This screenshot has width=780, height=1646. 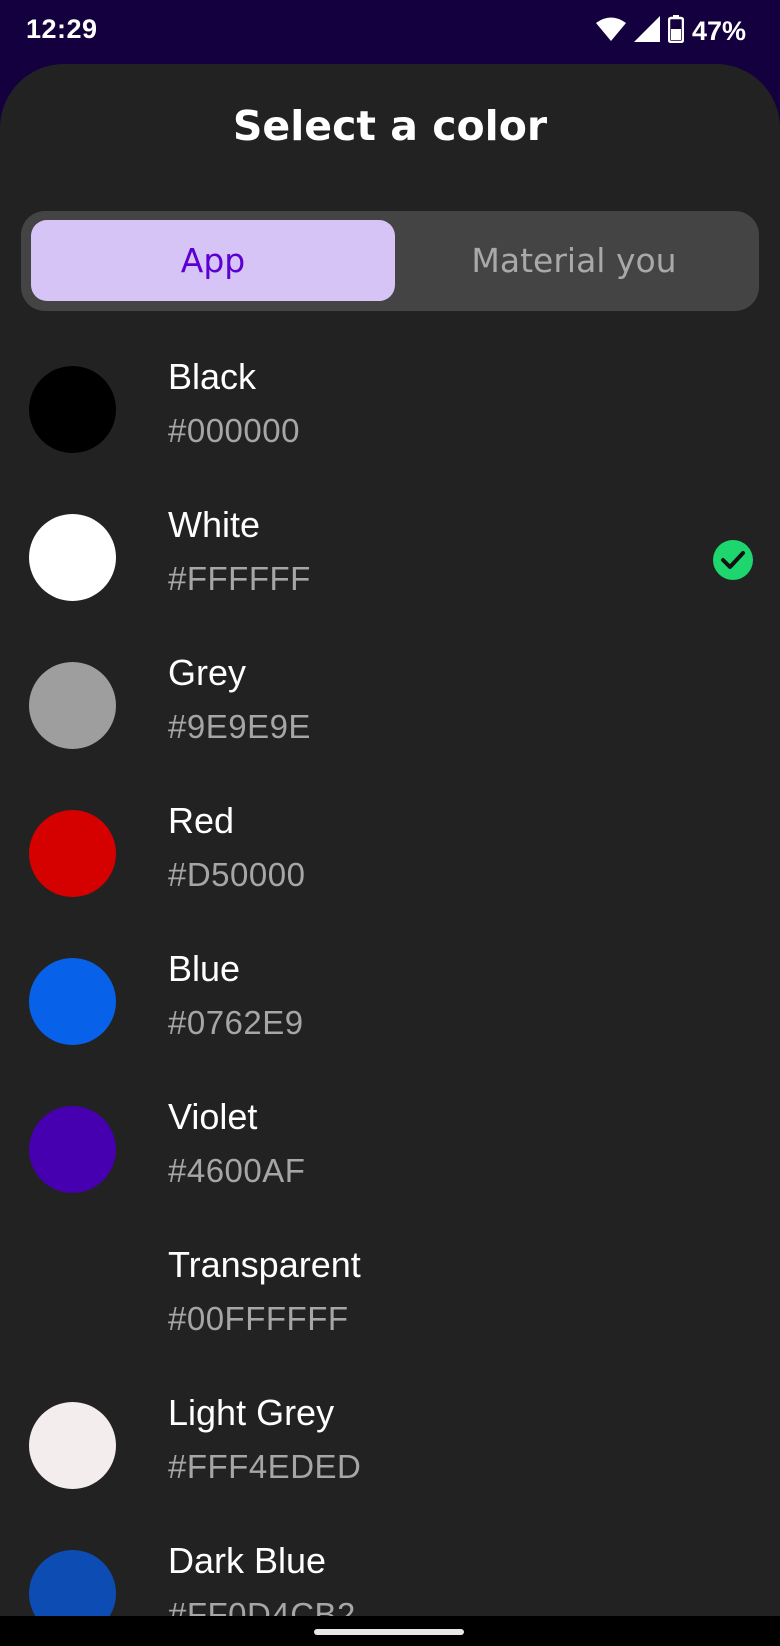 I want to click on home-gesture-handle, so click(x=389, y=1632).